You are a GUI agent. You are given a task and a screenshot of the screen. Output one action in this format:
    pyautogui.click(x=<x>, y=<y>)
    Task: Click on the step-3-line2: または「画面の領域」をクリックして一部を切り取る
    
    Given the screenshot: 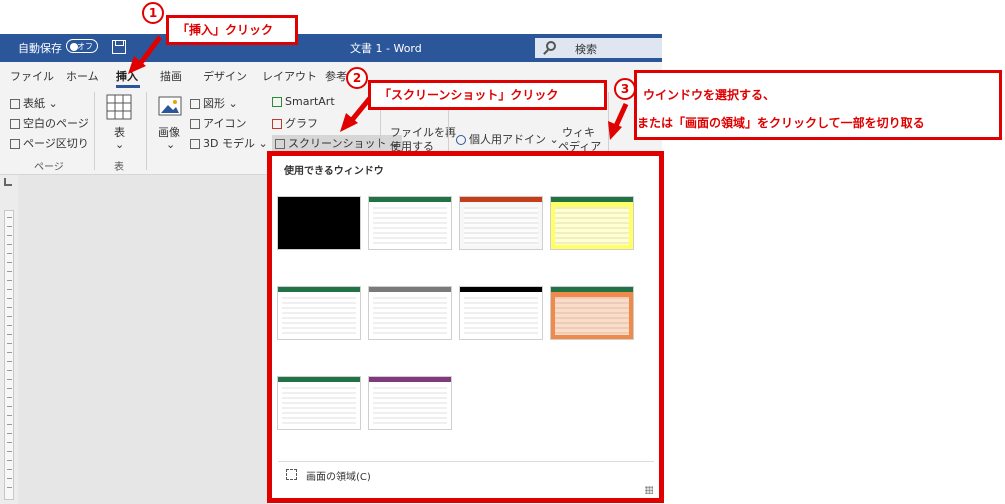 What is the action you would take?
    pyautogui.click(x=781, y=123)
    